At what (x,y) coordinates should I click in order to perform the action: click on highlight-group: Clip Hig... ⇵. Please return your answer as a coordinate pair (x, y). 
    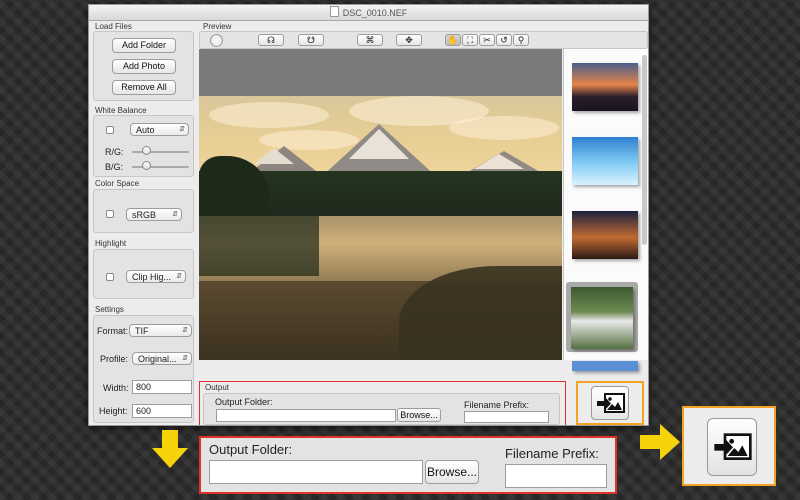
    Looking at the image, I should click on (143, 274).